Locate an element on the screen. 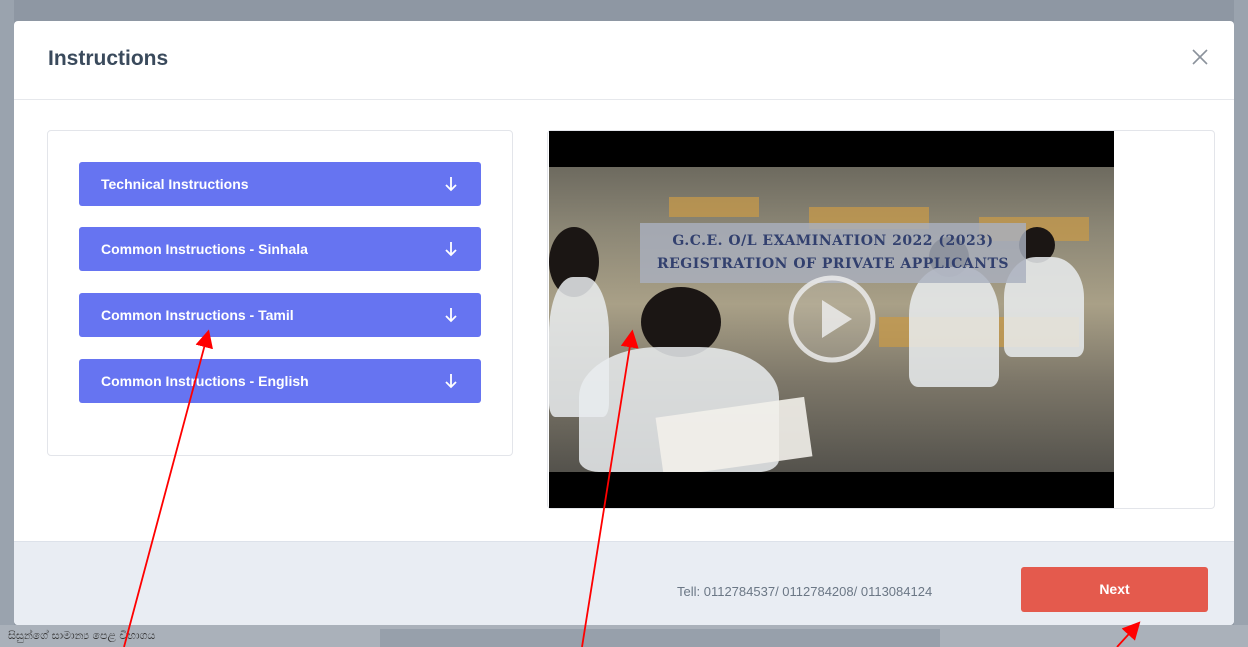 The height and width of the screenshot is (647, 1248). next-button: Next is located at coordinates (1114, 589).